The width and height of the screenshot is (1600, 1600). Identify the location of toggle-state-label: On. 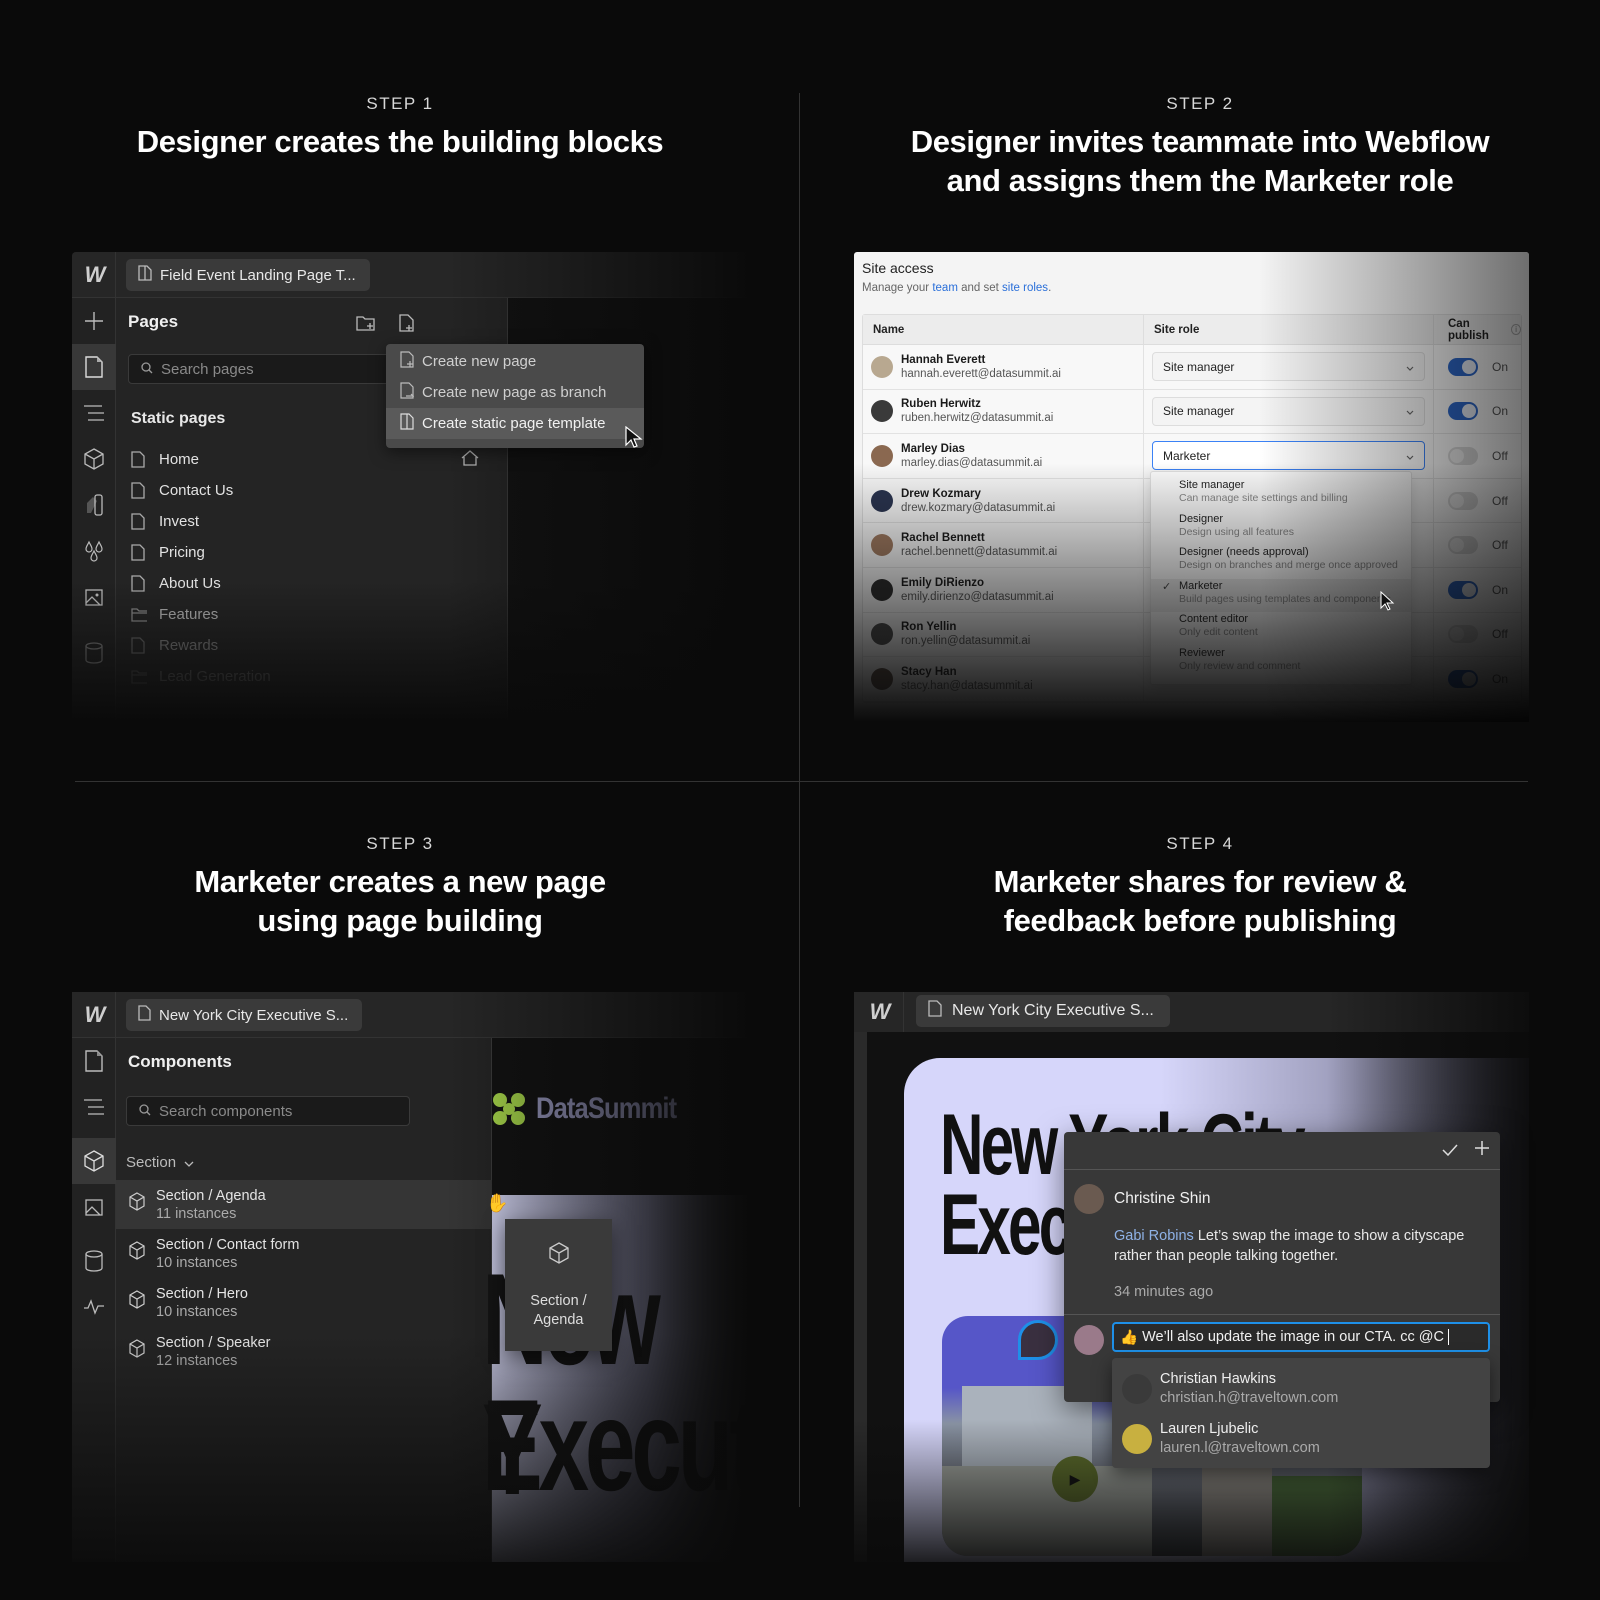
(1500, 366).